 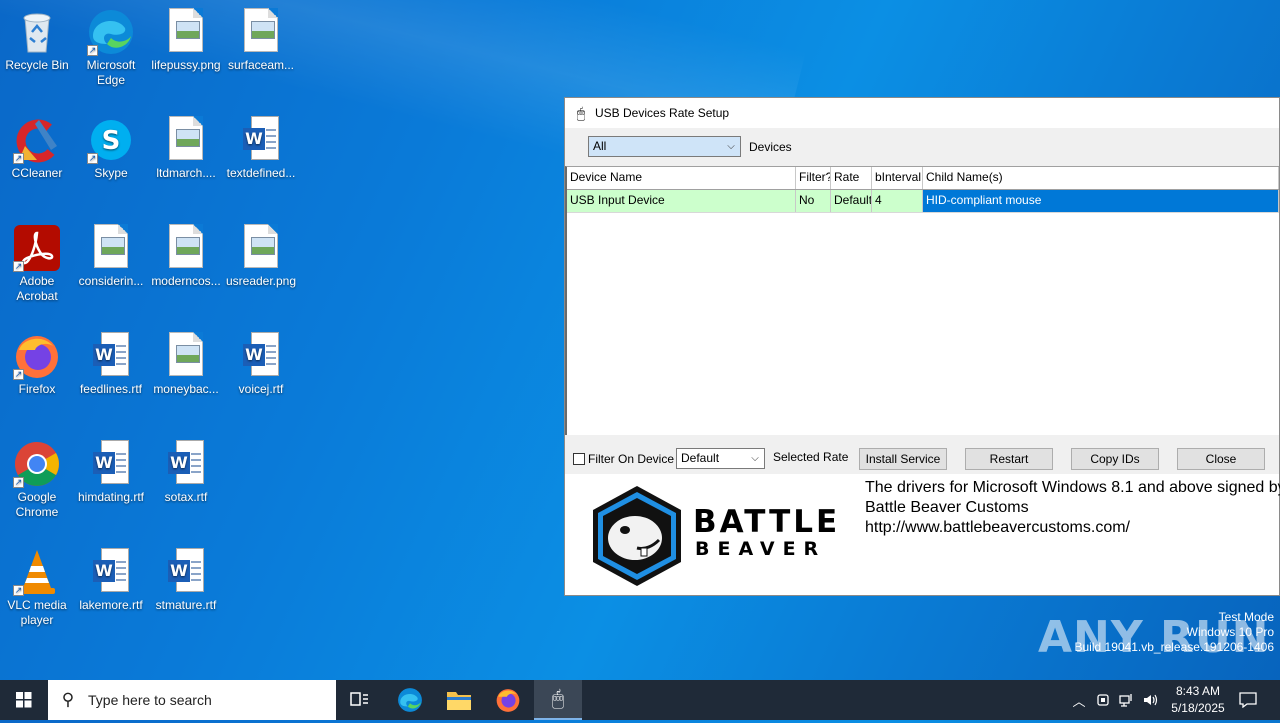 I want to click on volume-icon, so click(x=1151, y=700).